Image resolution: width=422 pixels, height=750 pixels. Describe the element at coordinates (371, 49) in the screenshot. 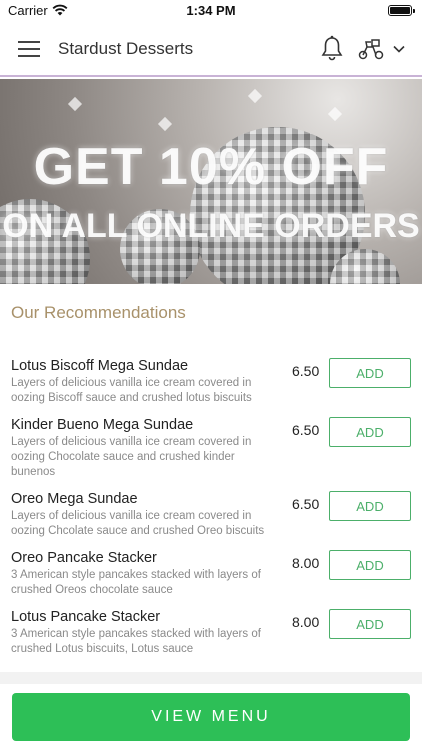

I see `scooter-icon` at that location.